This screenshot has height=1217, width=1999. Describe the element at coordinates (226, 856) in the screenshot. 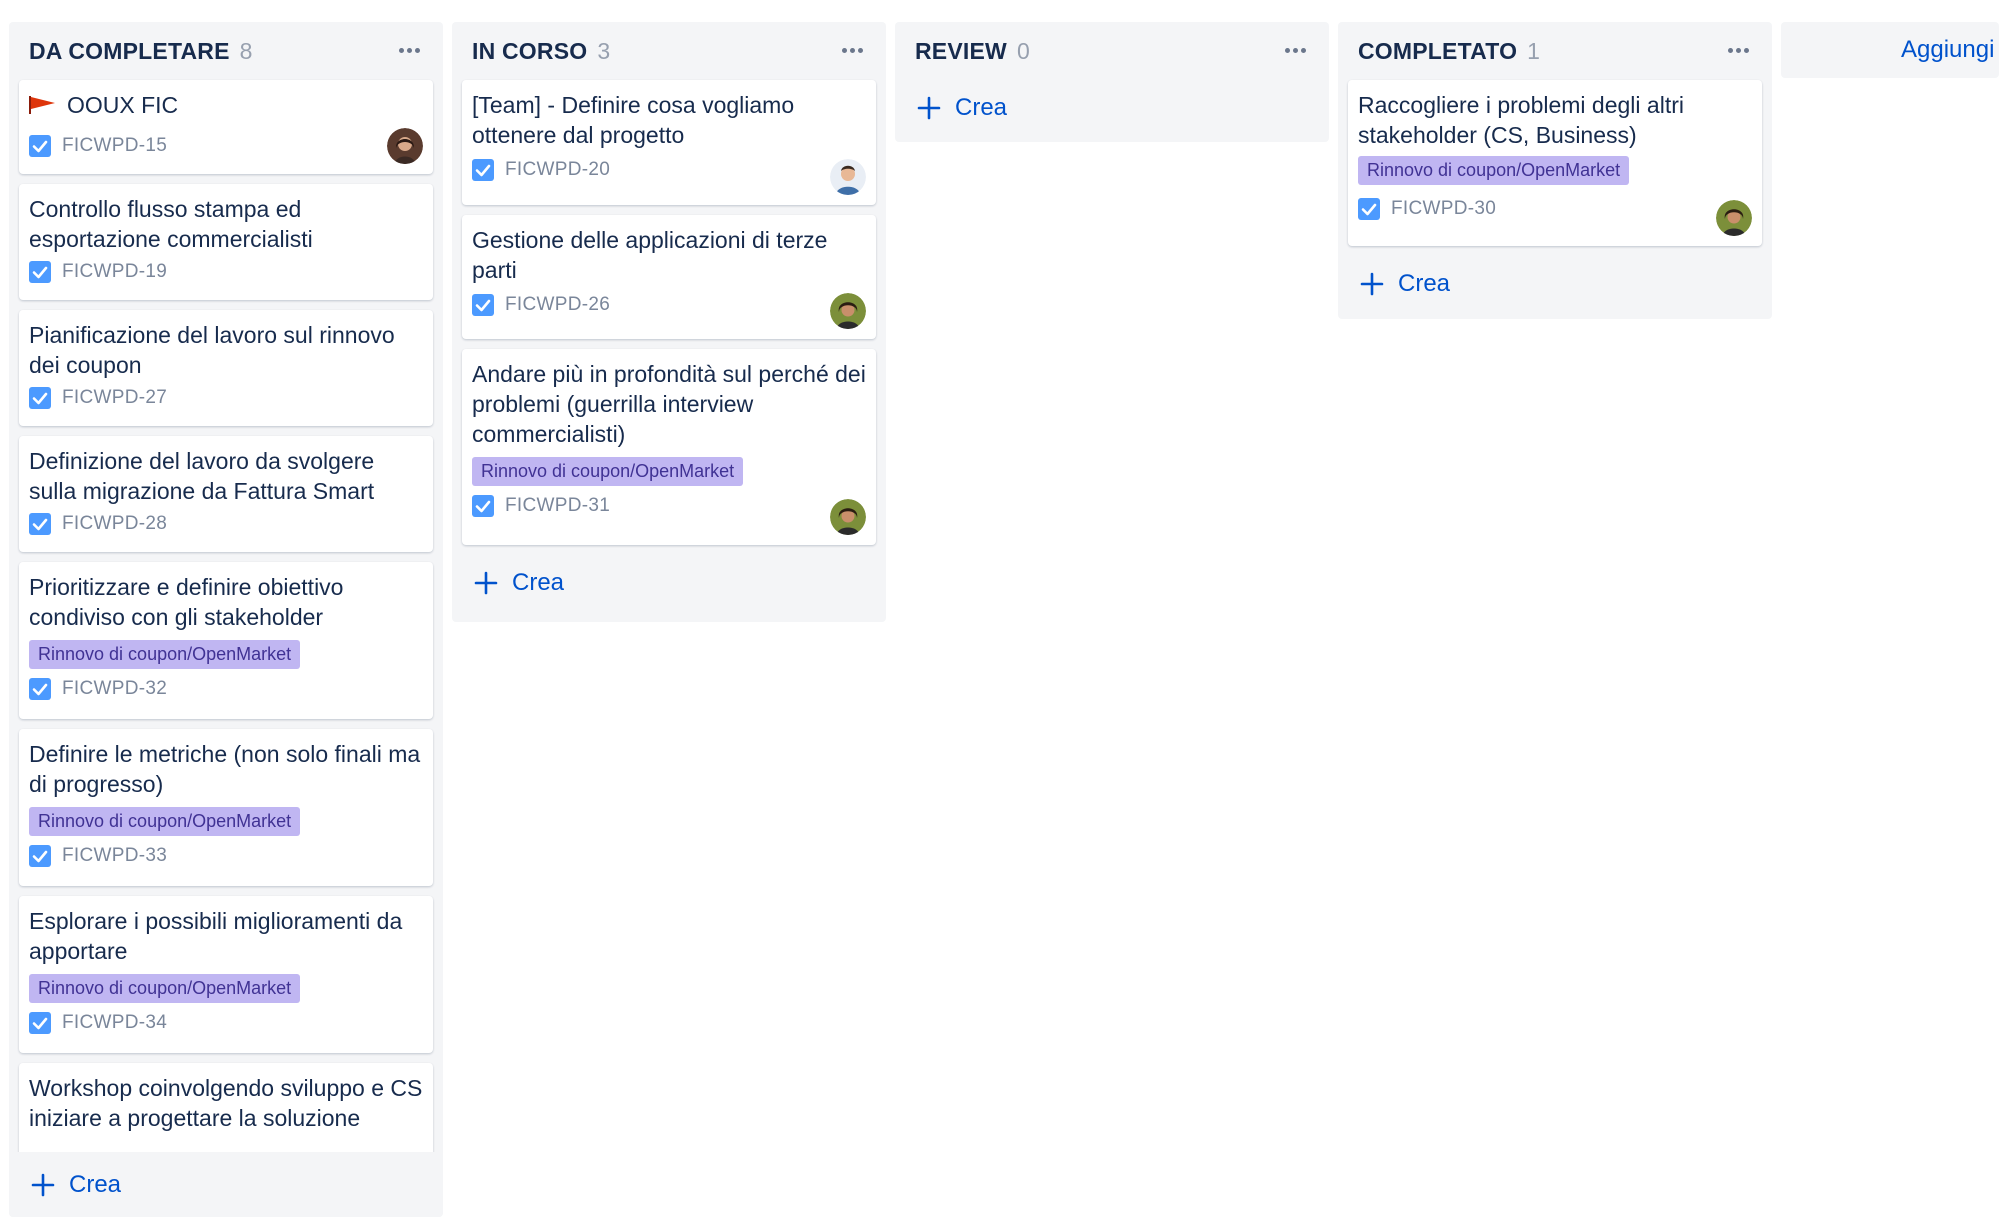

I see `card-footer: FICWPD-33` at that location.